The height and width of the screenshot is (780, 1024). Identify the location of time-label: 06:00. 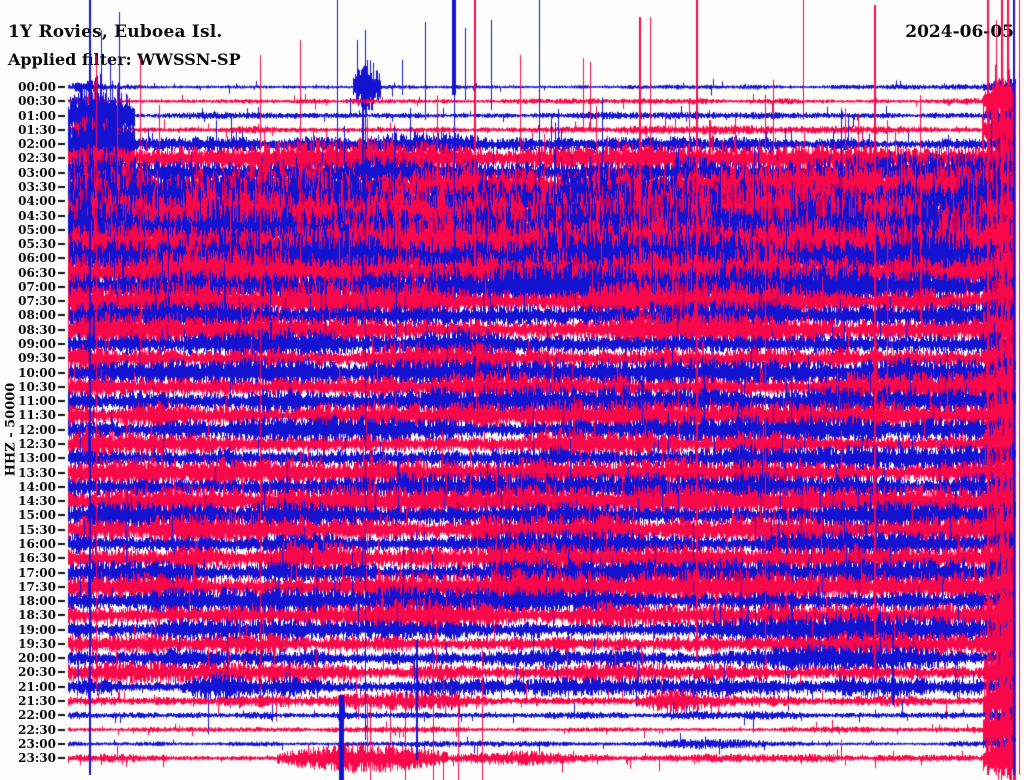
(37, 258).